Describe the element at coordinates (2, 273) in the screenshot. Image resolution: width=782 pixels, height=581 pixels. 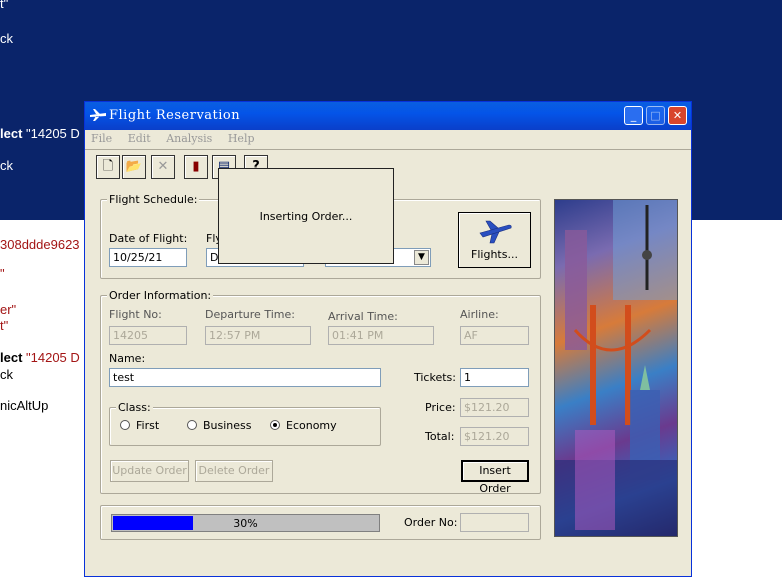
I see `code-line: "` at that location.